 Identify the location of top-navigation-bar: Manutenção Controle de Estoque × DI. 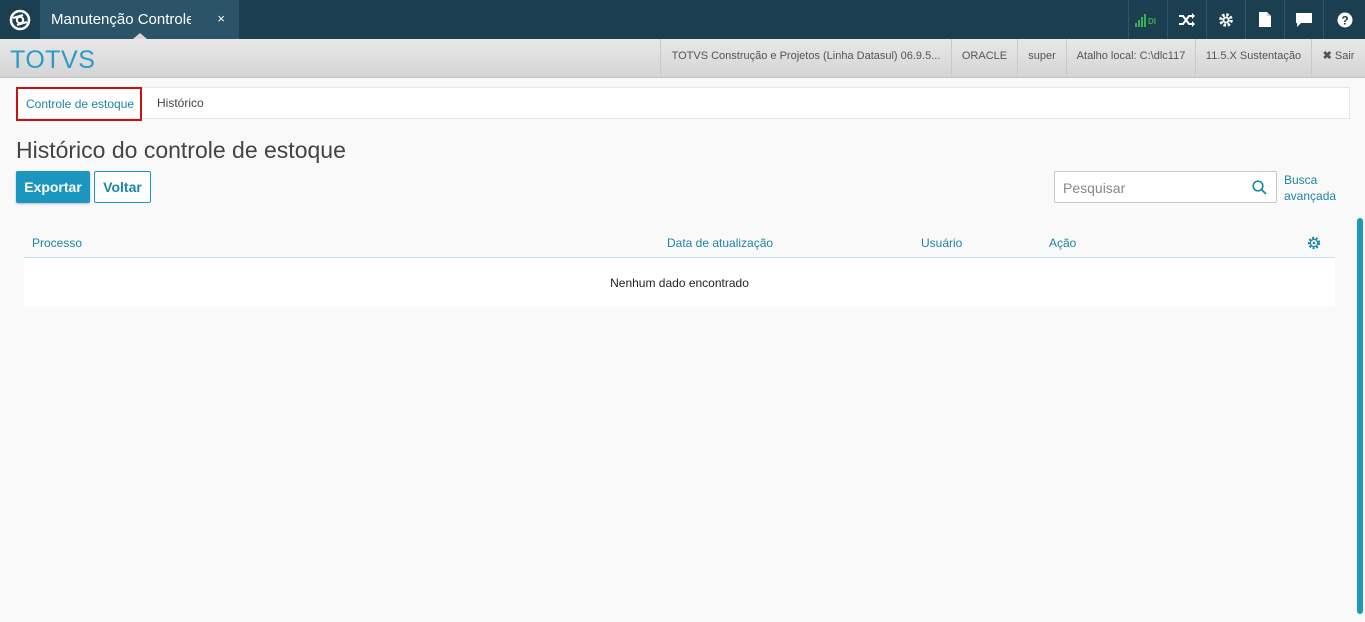
(682, 19).